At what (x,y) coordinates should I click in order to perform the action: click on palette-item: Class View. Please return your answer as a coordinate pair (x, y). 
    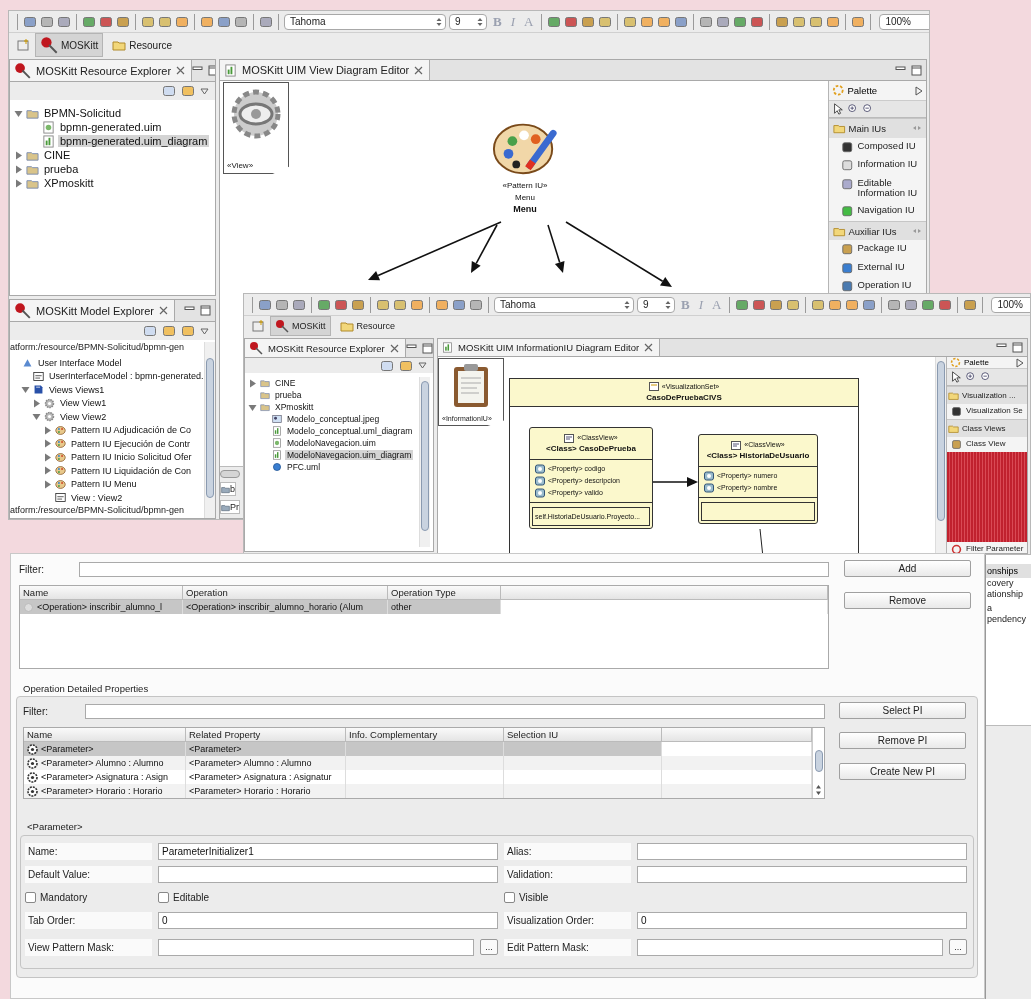
    Looking at the image, I should click on (987, 444).